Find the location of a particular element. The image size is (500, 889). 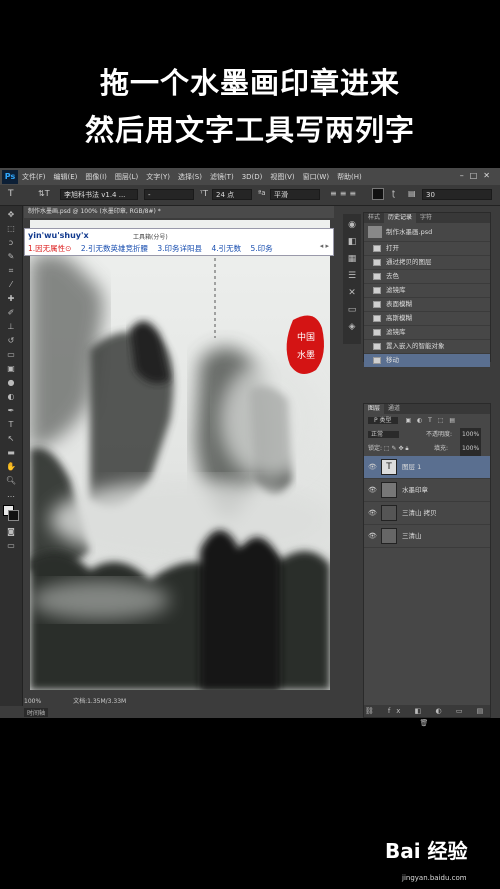

blend-mode-select: 正常 is located at coordinates (384, 434).